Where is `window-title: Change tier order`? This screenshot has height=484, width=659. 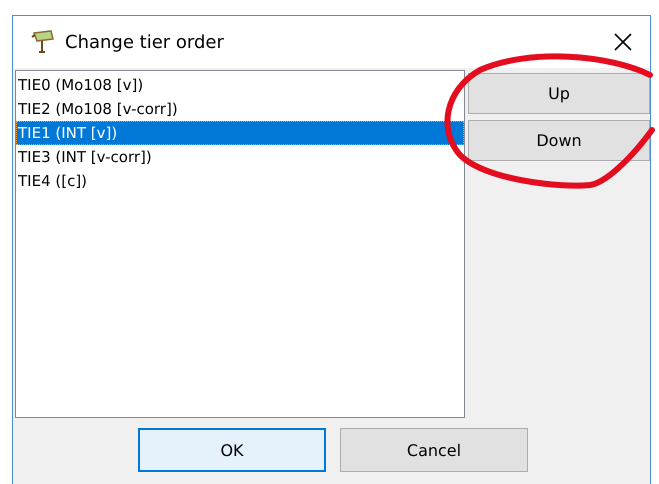
window-title: Change tier order is located at coordinates (145, 42).